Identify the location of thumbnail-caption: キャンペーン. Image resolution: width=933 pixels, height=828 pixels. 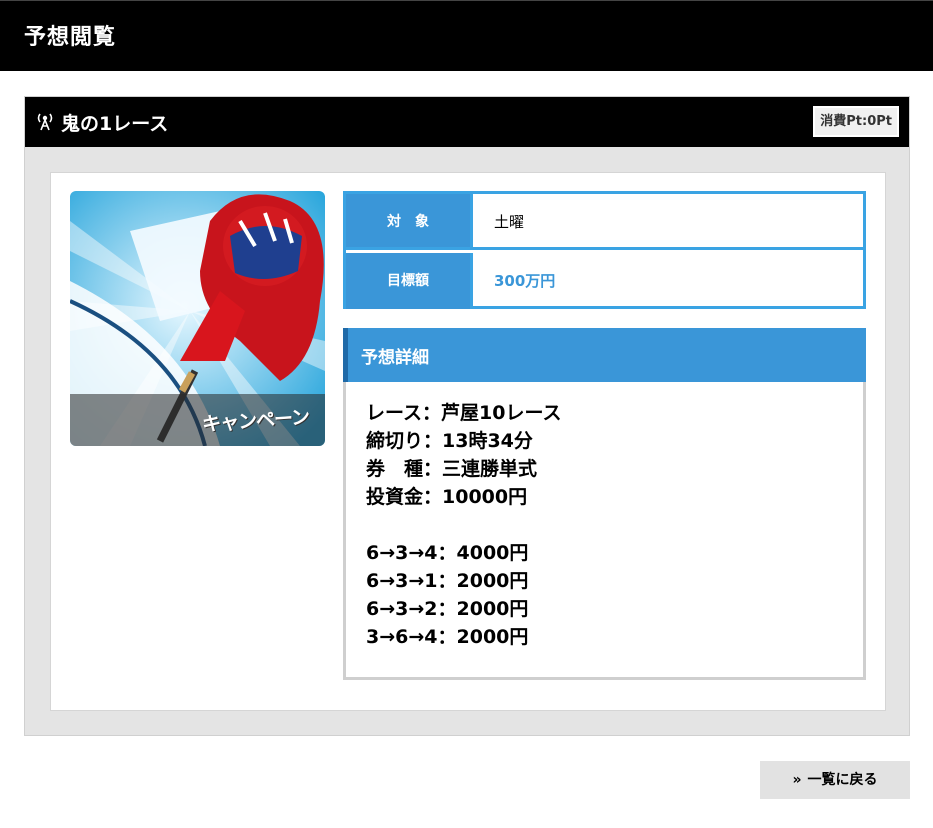
(255, 421).